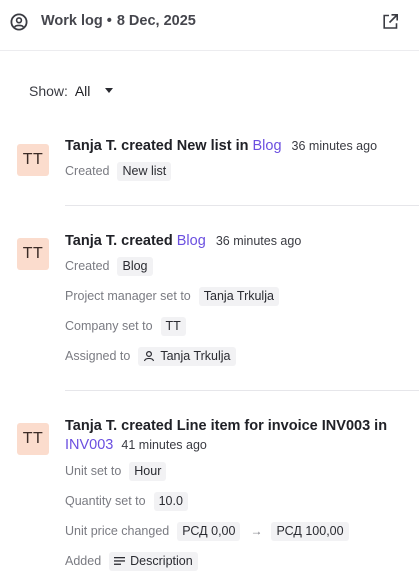 This screenshot has width=419, height=579. I want to click on page-title-text: Work log, so click(72, 21).